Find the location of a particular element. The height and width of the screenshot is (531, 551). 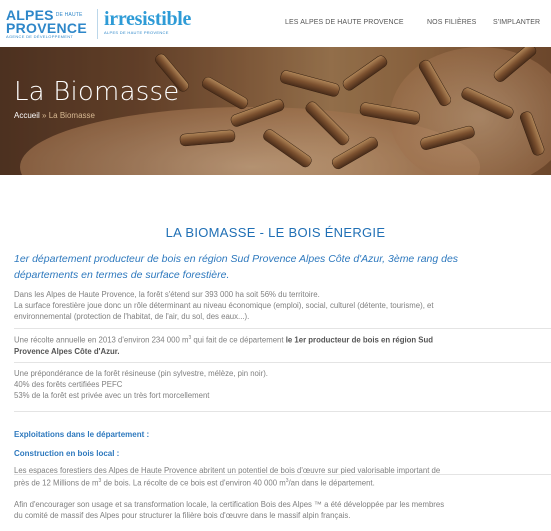

logo-line2: PROVENCE is located at coordinates (46, 28).